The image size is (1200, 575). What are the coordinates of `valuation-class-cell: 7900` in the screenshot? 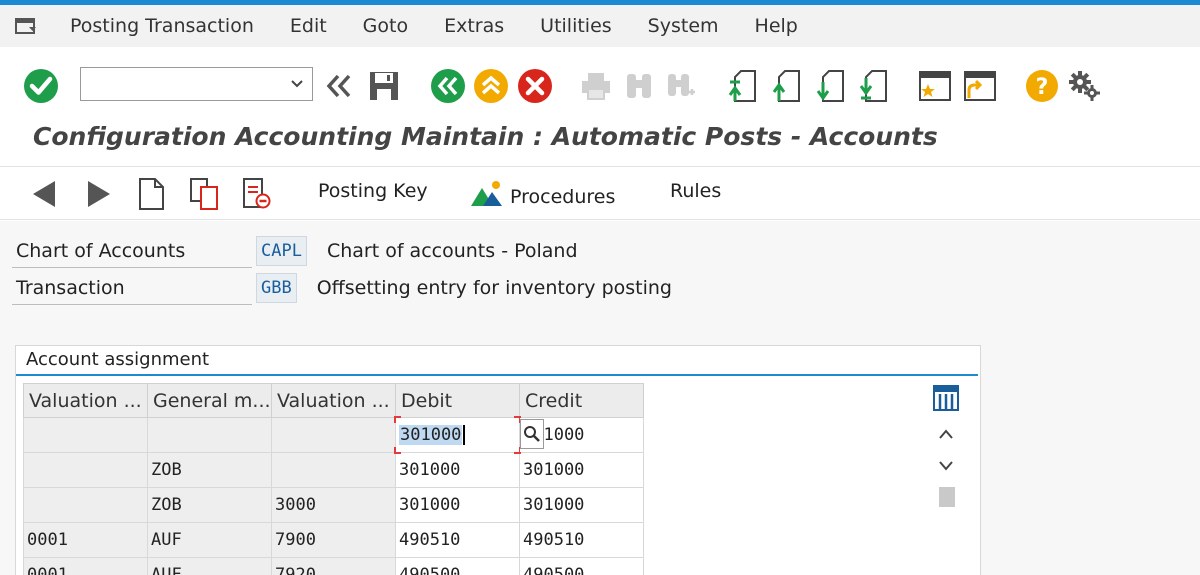 It's located at (333, 540).